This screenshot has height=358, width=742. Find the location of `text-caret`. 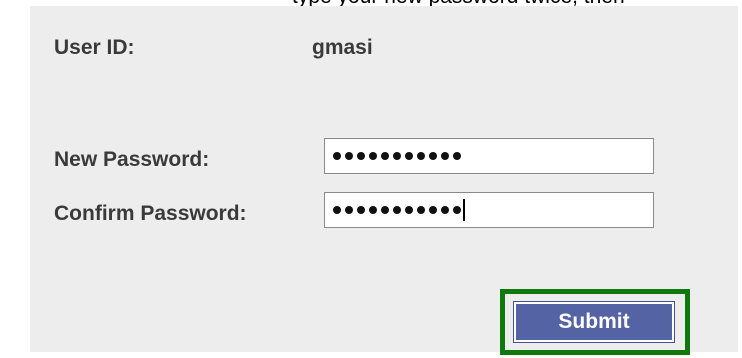

text-caret is located at coordinates (464, 210).